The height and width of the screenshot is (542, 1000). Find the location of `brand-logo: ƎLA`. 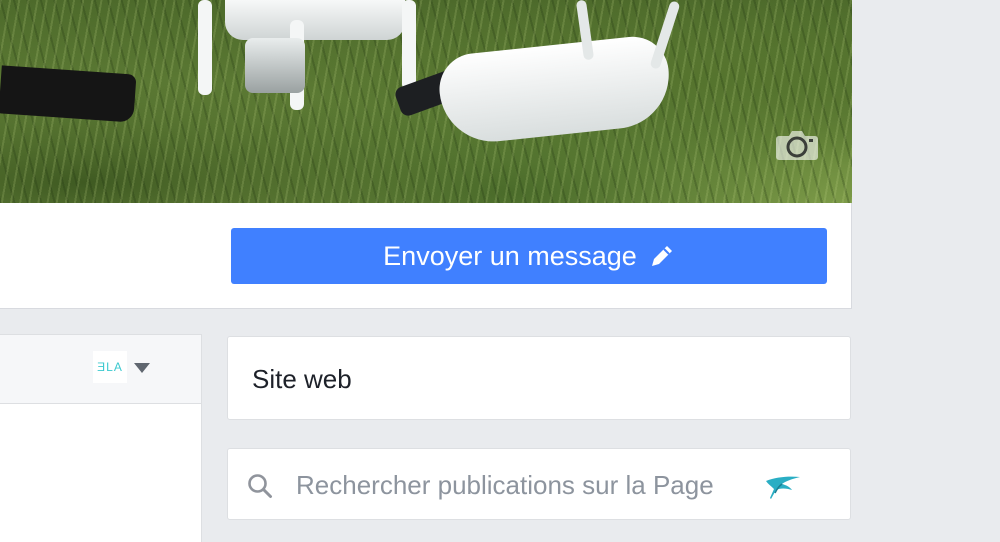

brand-logo: ƎLA is located at coordinates (110, 367).